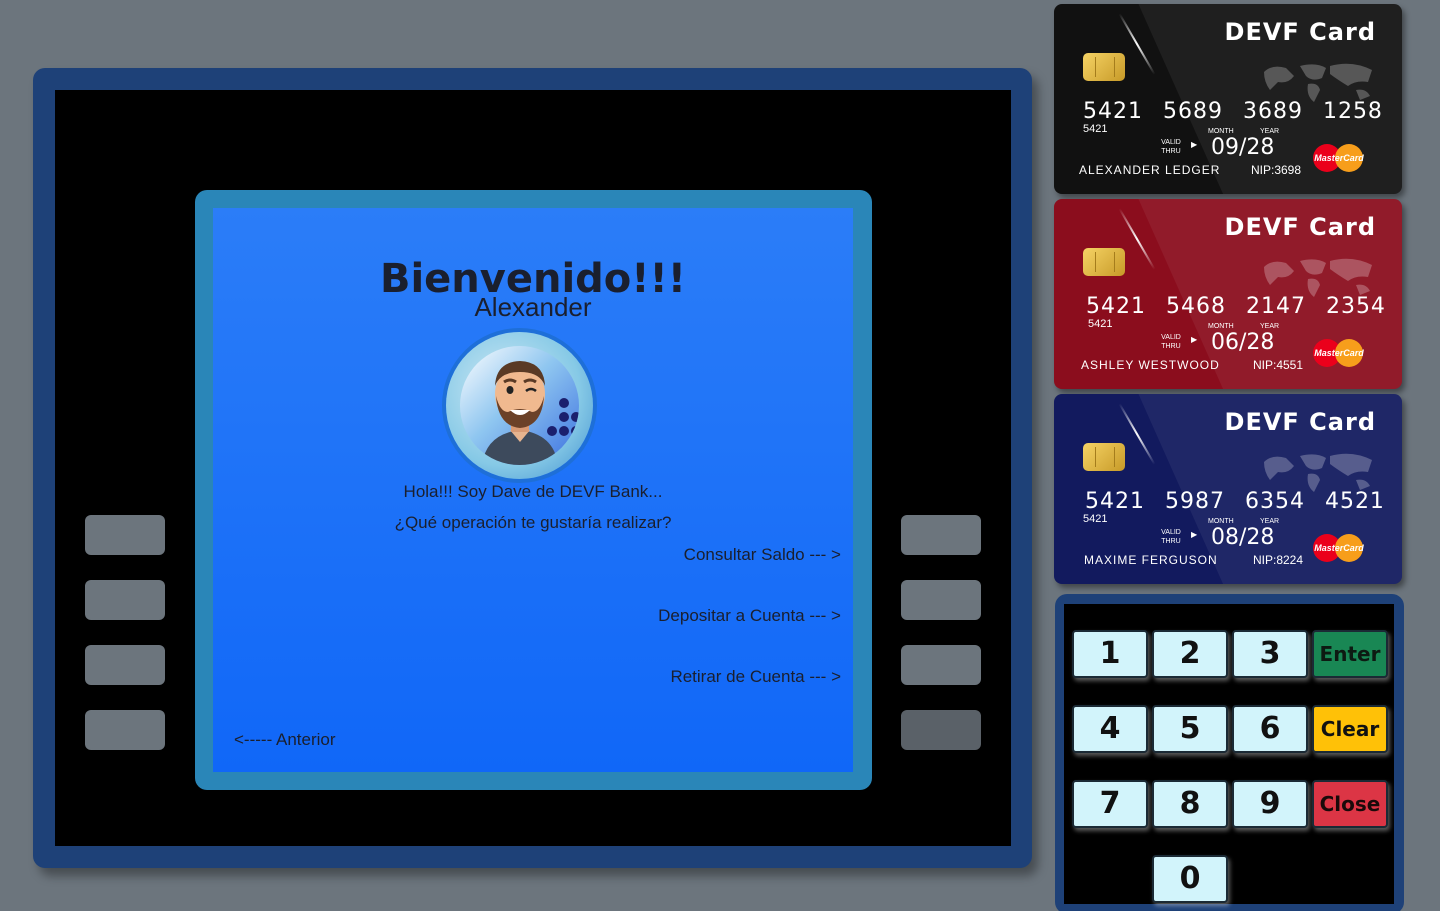 Image resolution: width=1440 pixels, height=911 pixels. Describe the element at coordinates (1190, 654) in the screenshot. I see `key-2: 2` at that location.